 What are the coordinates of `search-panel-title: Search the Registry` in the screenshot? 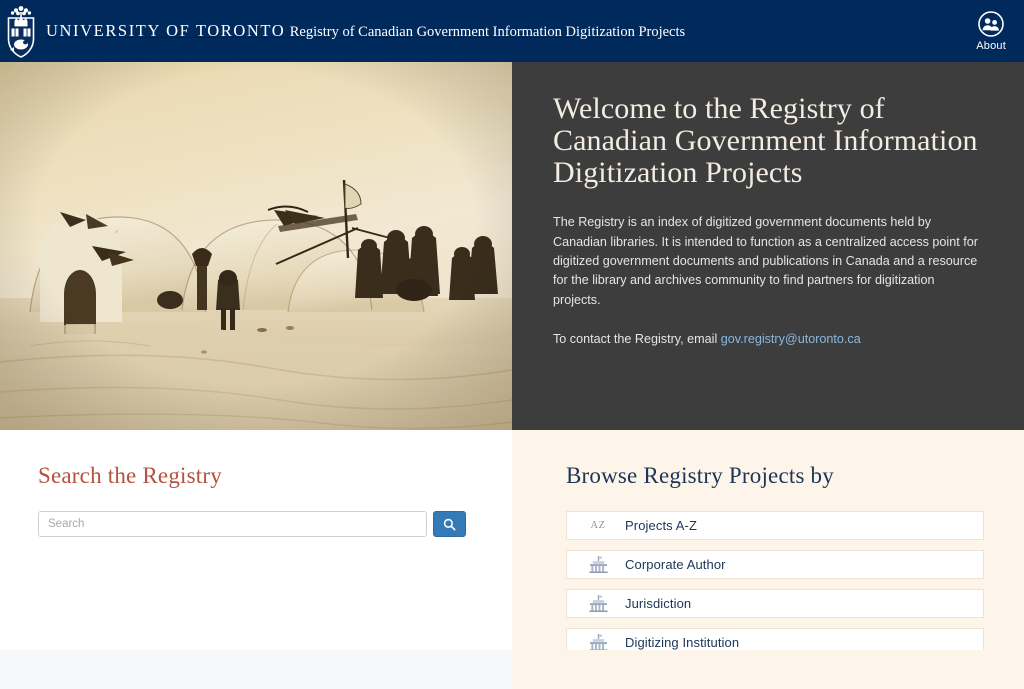 It's located at (130, 475).